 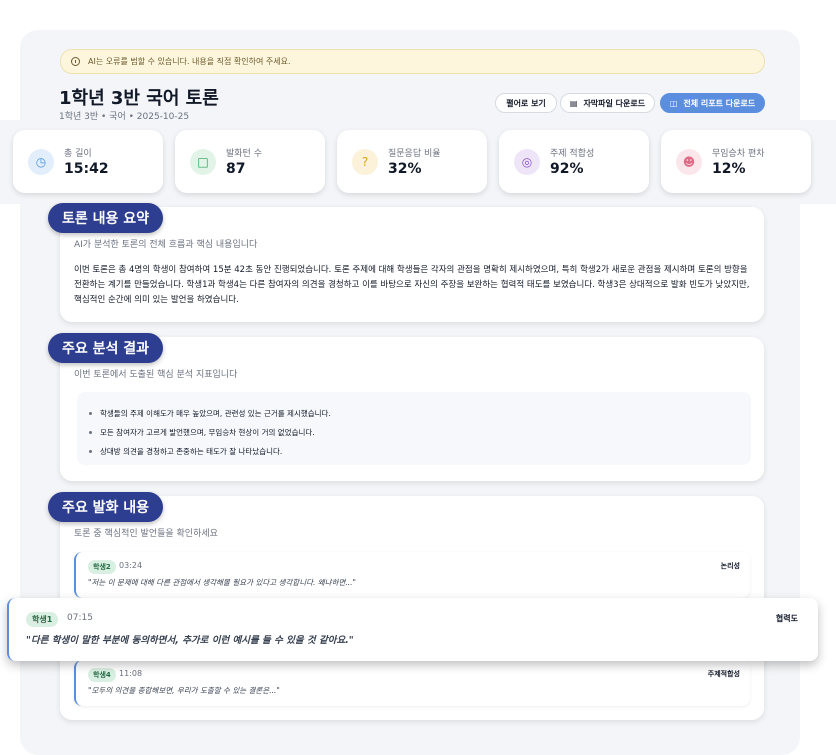 I want to click on view-button: 펼어로 보기, so click(x=526, y=103).